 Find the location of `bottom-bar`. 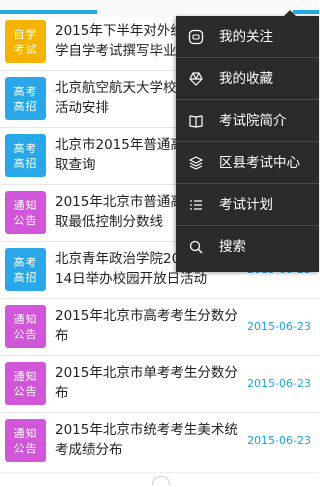

bottom-bar is located at coordinates (159, 479).